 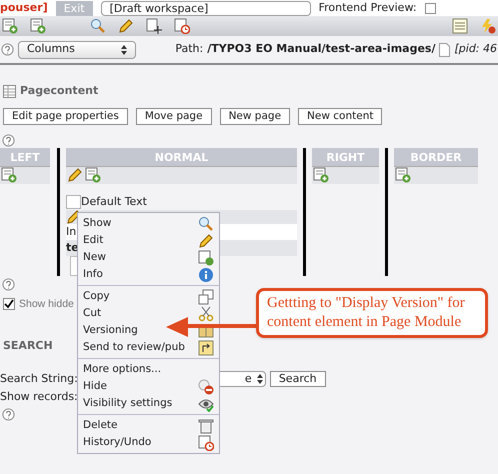 I want to click on copy-icon, so click(x=206, y=296).